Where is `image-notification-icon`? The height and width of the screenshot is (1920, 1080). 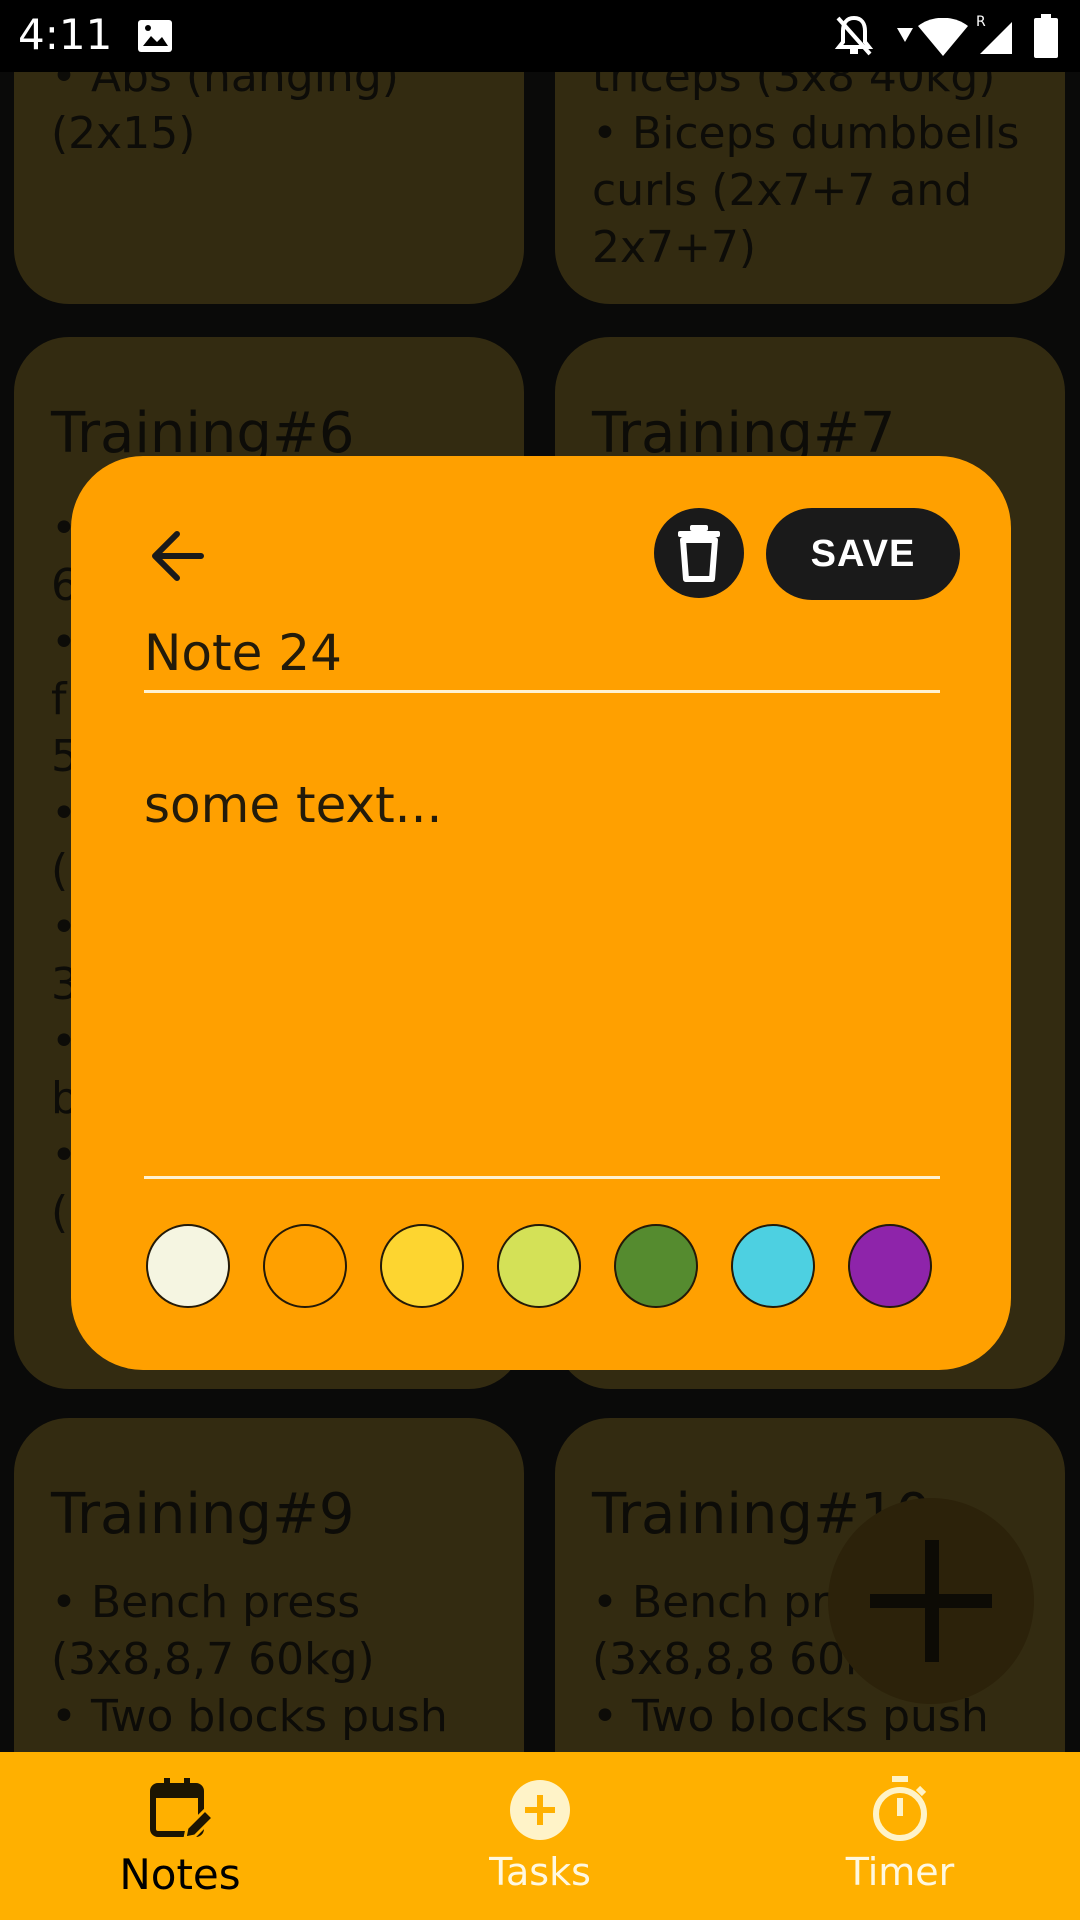
image-notification-icon is located at coordinates (155, 36).